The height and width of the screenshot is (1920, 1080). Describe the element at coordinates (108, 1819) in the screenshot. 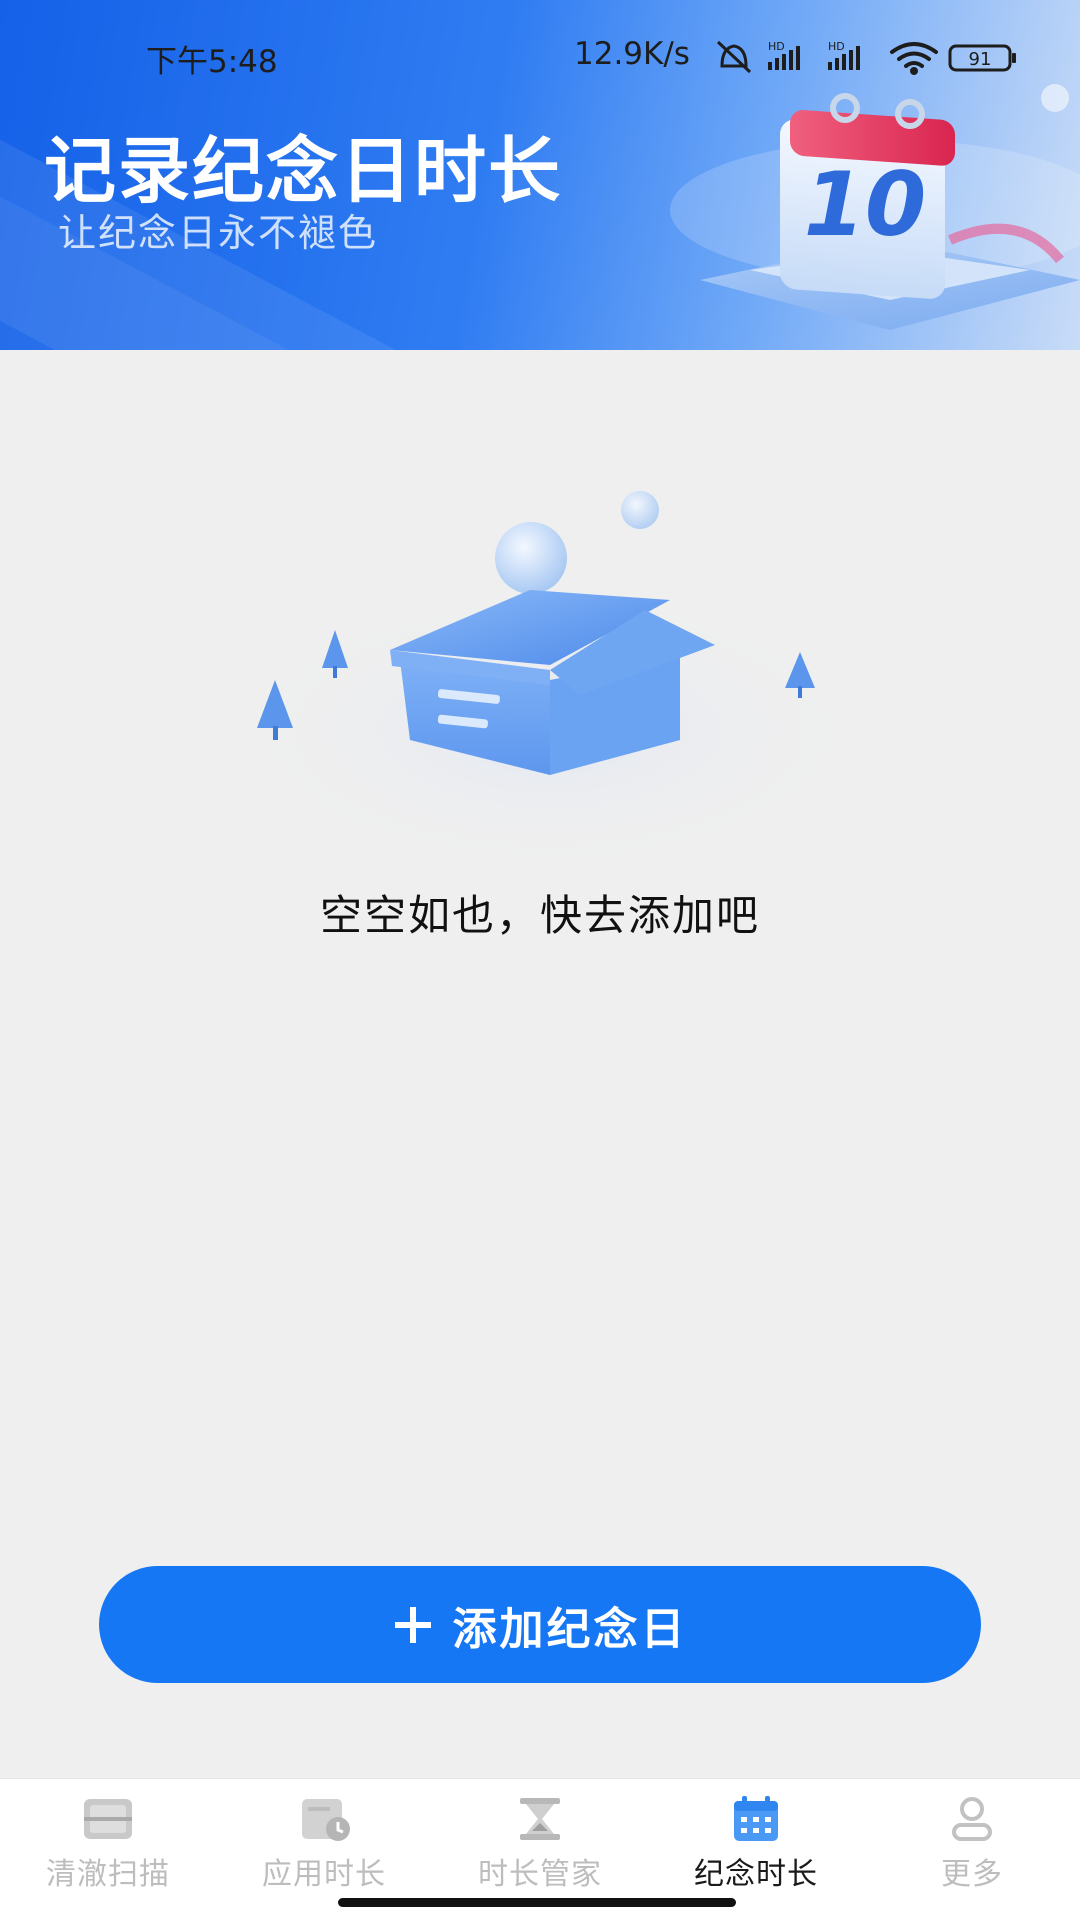

I see `scan-icon` at that location.